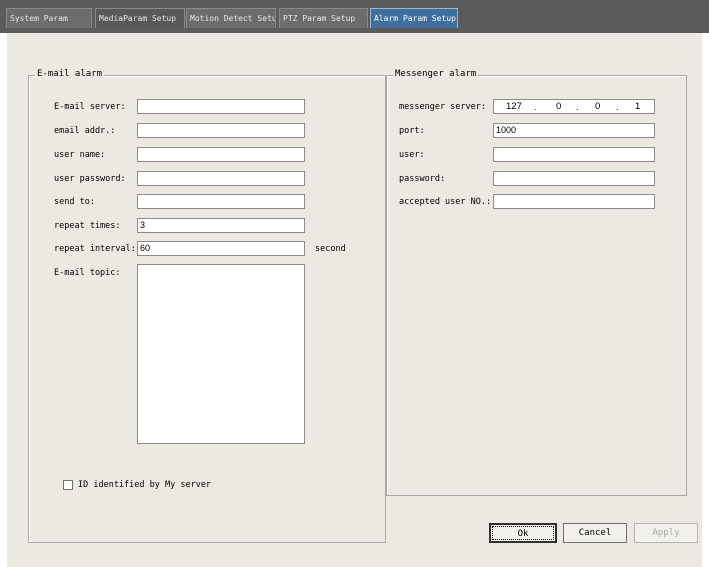  What do you see at coordinates (221, 225) in the screenshot?
I see `repeat-times-field: 3` at bounding box center [221, 225].